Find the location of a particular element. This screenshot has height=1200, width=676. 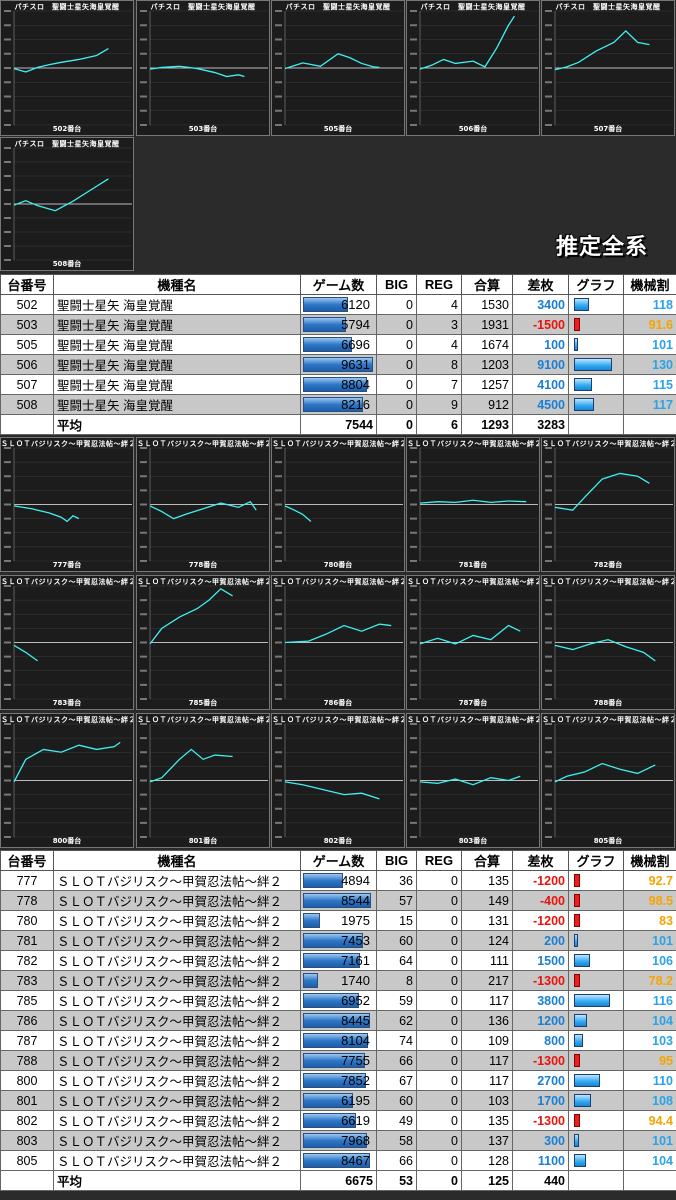

column-header: 台番号 is located at coordinates (27, 284).